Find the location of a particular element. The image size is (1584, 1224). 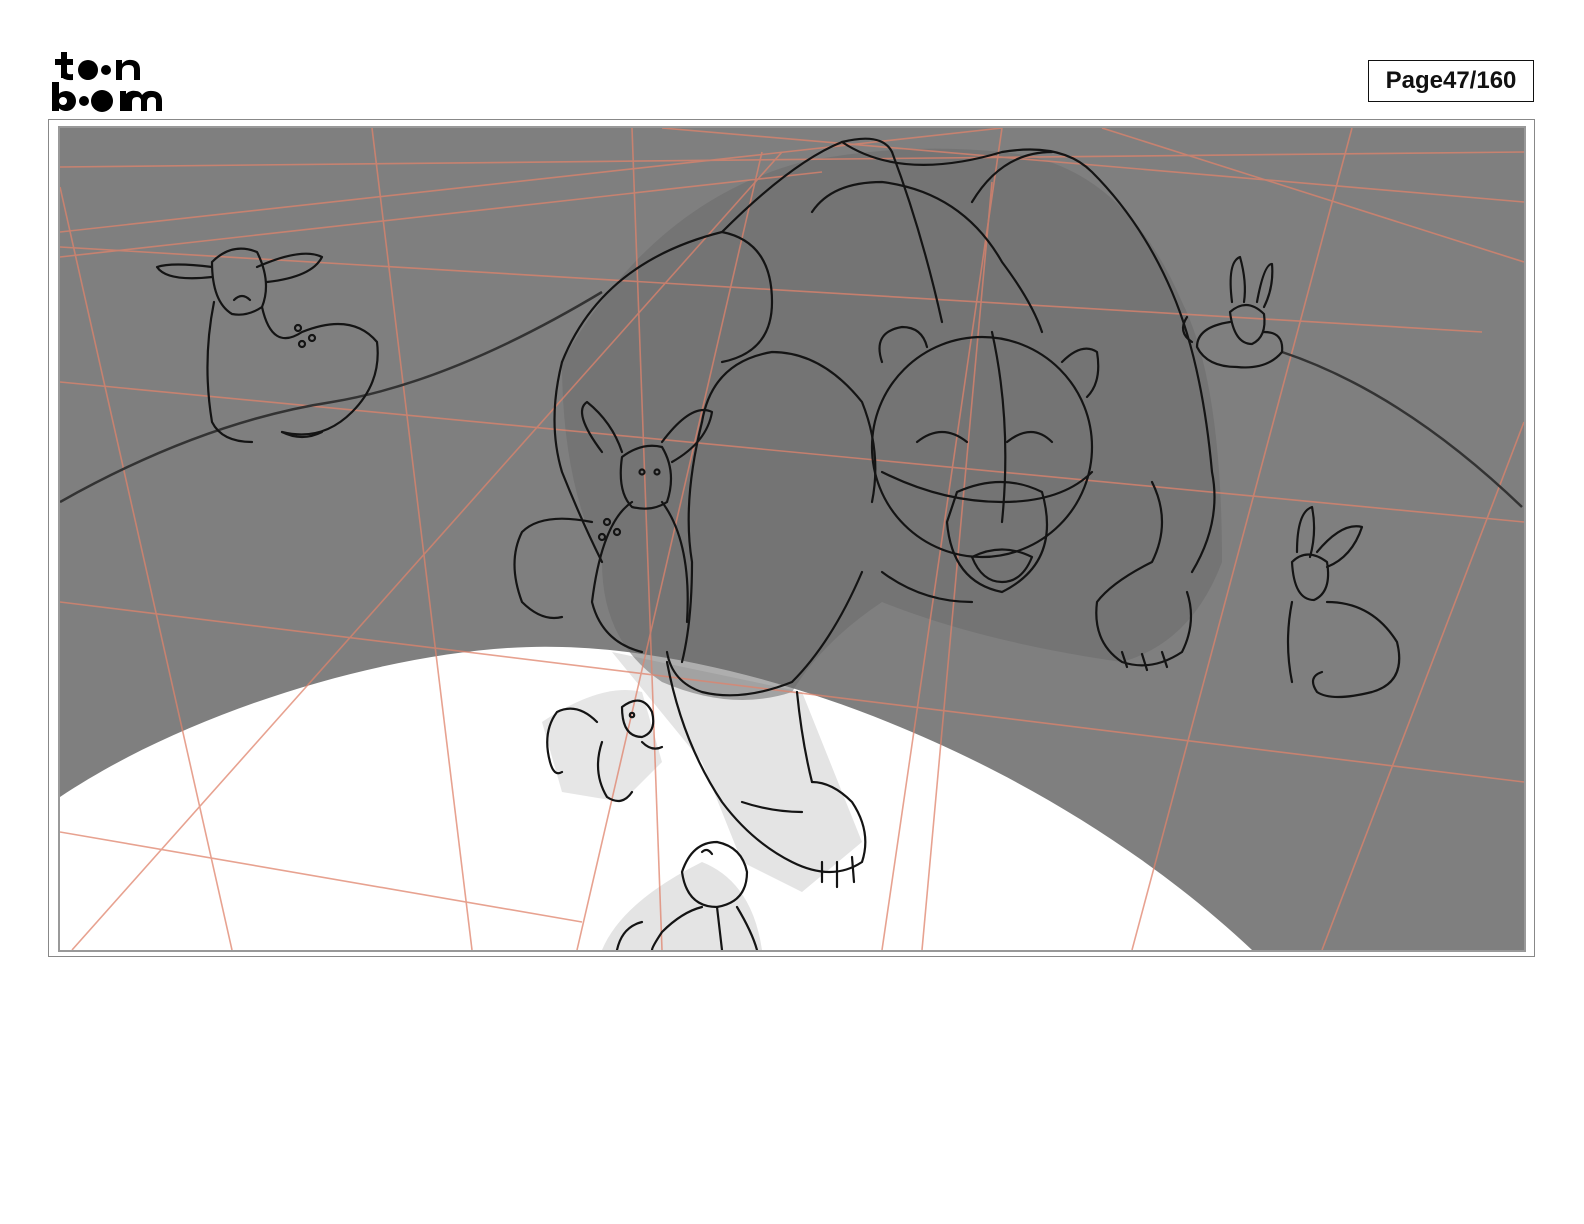

toon-boom-logo-mark is located at coordinates (107, 82).